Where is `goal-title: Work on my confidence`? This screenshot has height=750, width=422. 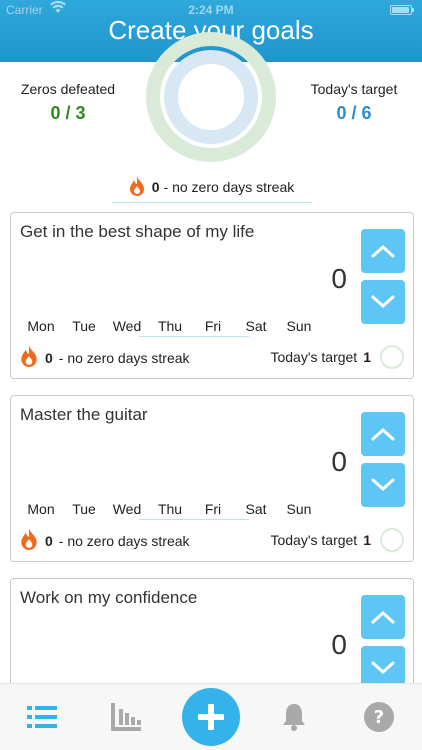
goal-title: Work on my confidence is located at coordinates (109, 597).